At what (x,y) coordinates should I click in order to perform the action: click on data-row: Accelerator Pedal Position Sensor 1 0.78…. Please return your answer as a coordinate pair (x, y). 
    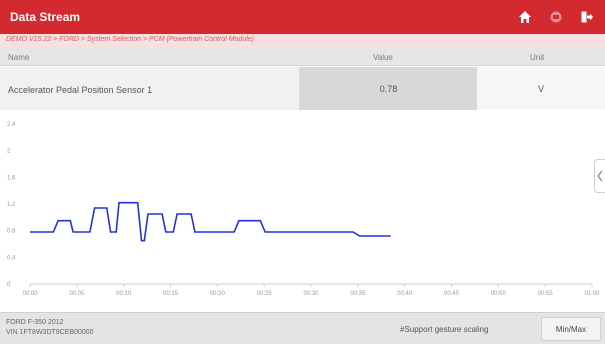
    Looking at the image, I should click on (302, 88).